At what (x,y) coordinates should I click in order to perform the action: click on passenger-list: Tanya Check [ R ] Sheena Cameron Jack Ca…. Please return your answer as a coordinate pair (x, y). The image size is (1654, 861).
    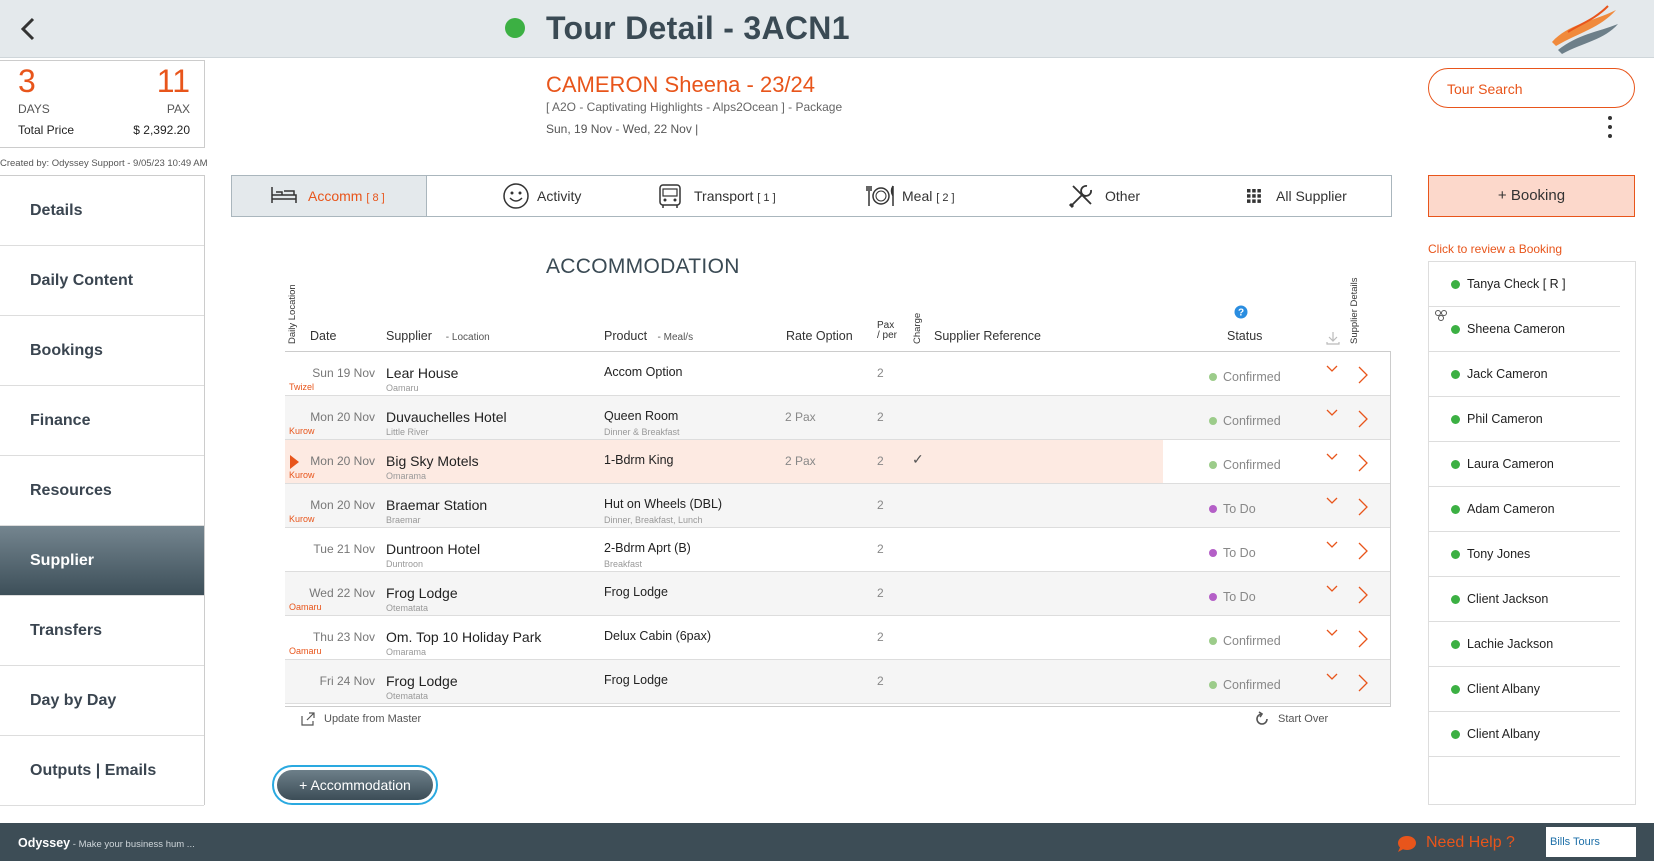
    Looking at the image, I should click on (1532, 533).